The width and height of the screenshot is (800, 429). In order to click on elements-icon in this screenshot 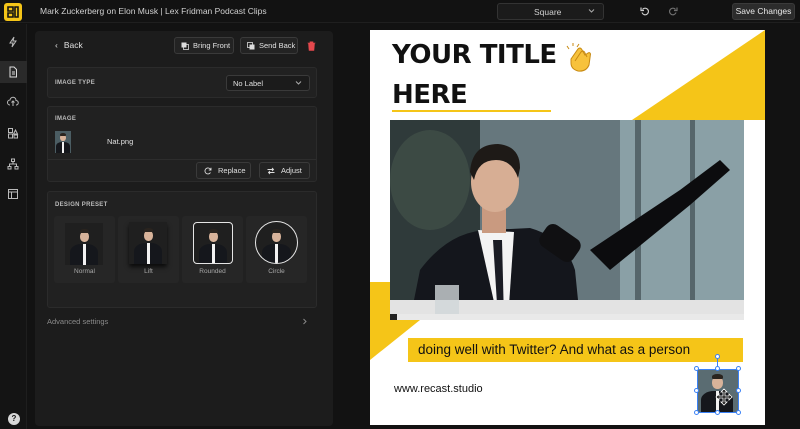, I will do `click(13, 133)`.